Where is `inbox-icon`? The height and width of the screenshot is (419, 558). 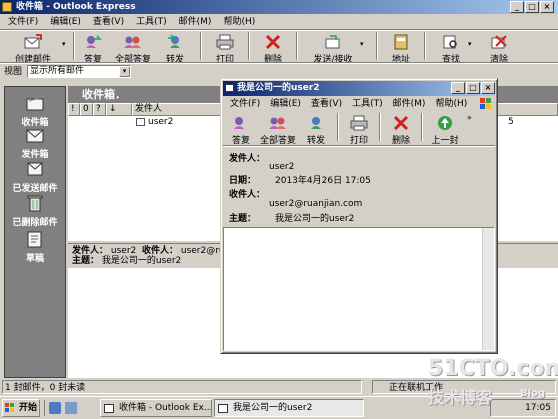 inbox-icon is located at coordinates (35, 103).